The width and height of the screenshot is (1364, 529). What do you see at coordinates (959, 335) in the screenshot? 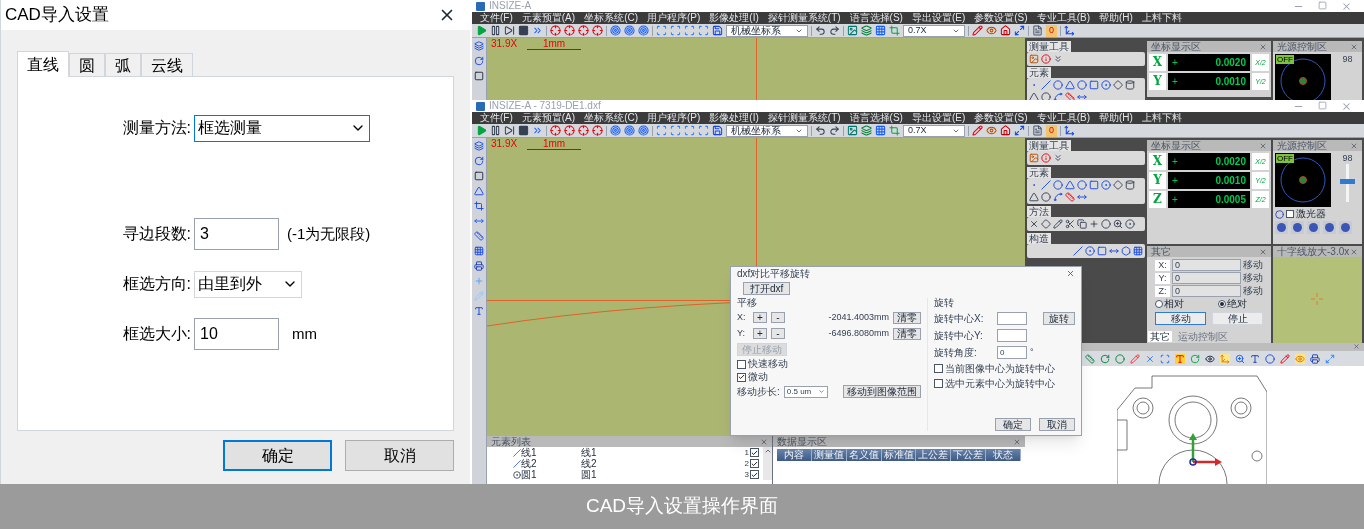
I see `field-label: 旋转中心Y:` at bounding box center [959, 335].